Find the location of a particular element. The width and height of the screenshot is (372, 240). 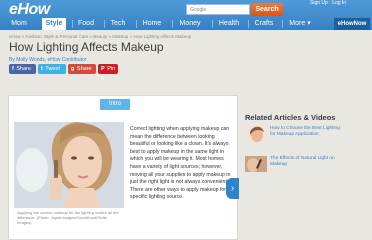

facebook-share-button: f Share is located at coordinates (22, 69).